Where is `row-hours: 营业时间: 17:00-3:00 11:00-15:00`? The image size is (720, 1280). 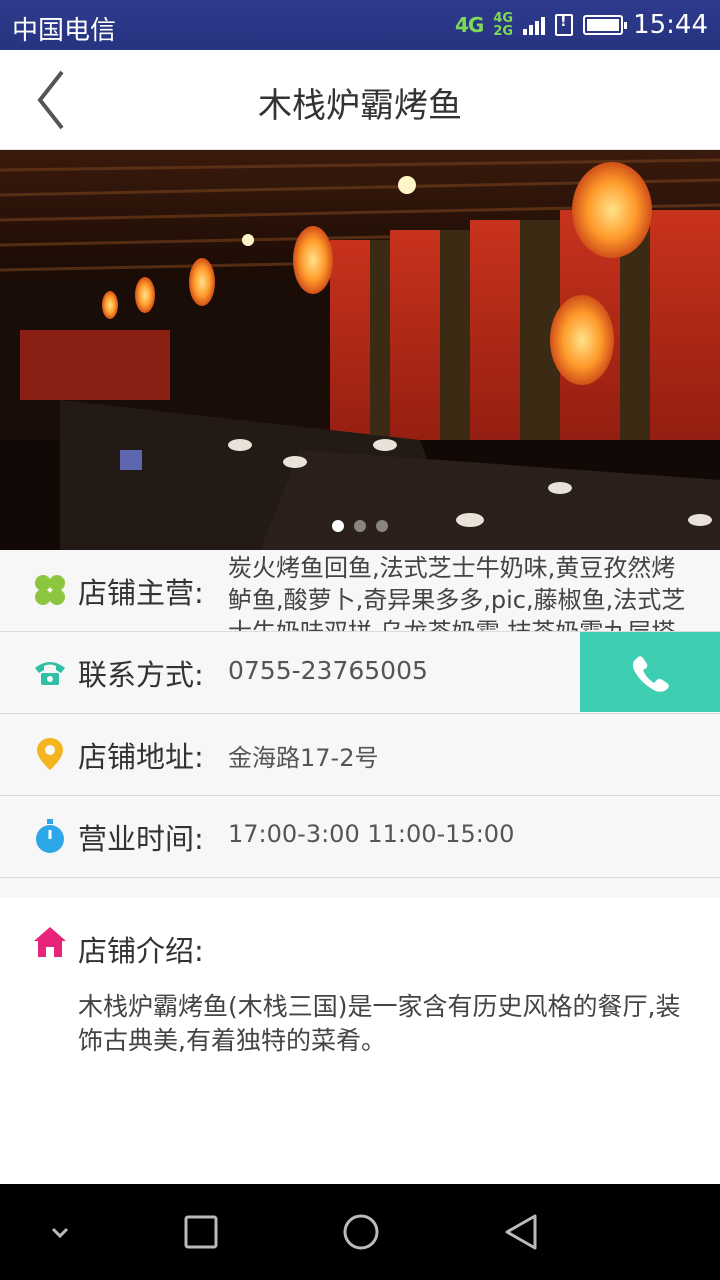
row-hours: 营业时间: 17:00-3:00 11:00-15:00 is located at coordinates (360, 837).